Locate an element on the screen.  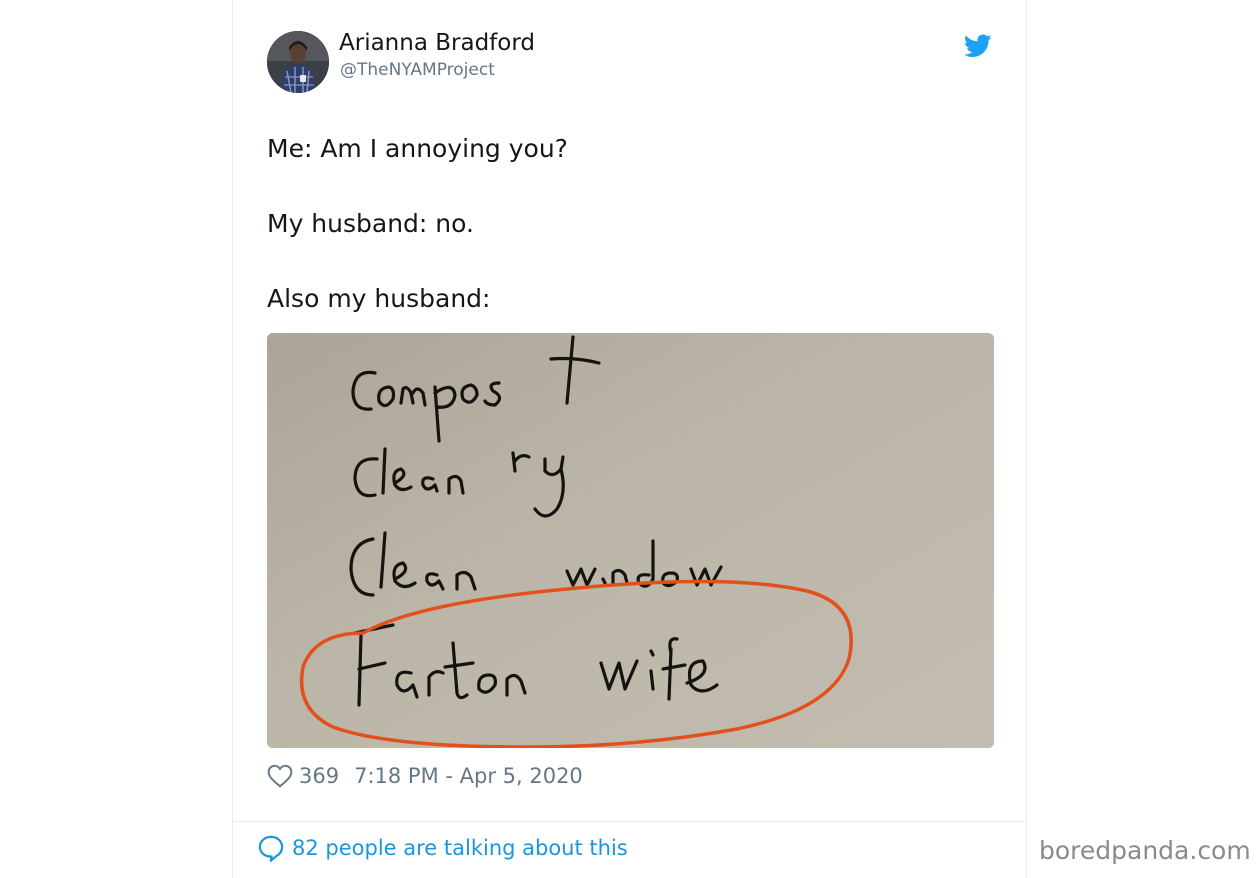
watermark: boredpanda.com is located at coordinates (1145, 850).